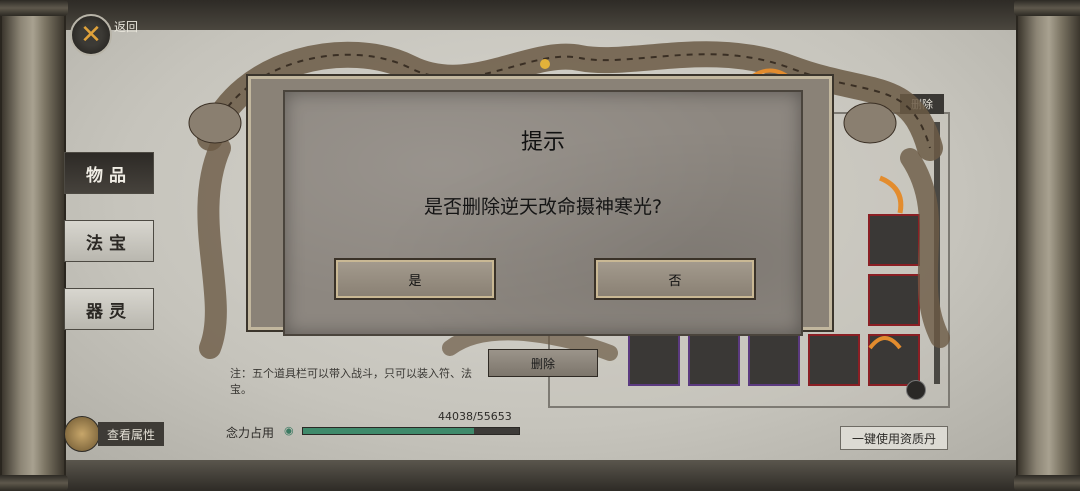 This screenshot has width=1080, height=491. Describe the element at coordinates (675, 279) in the screenshot. I see `confirm-no-button: 否` at that location.